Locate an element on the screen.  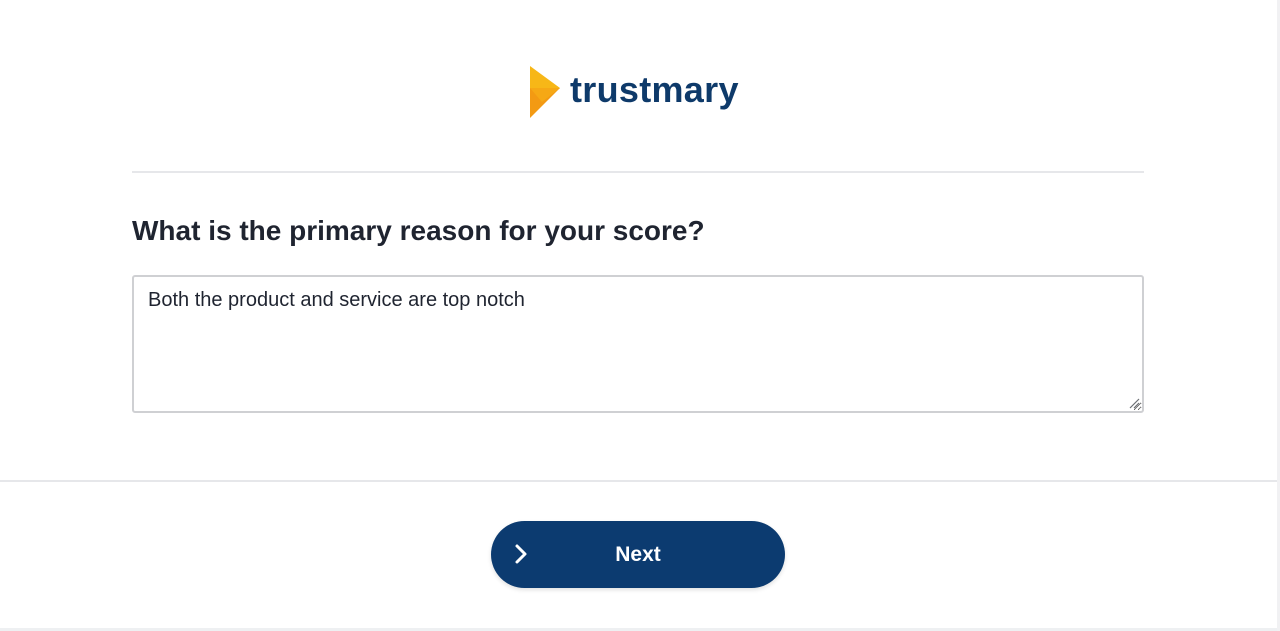
footer-divider is located at coordinates (638, 481).